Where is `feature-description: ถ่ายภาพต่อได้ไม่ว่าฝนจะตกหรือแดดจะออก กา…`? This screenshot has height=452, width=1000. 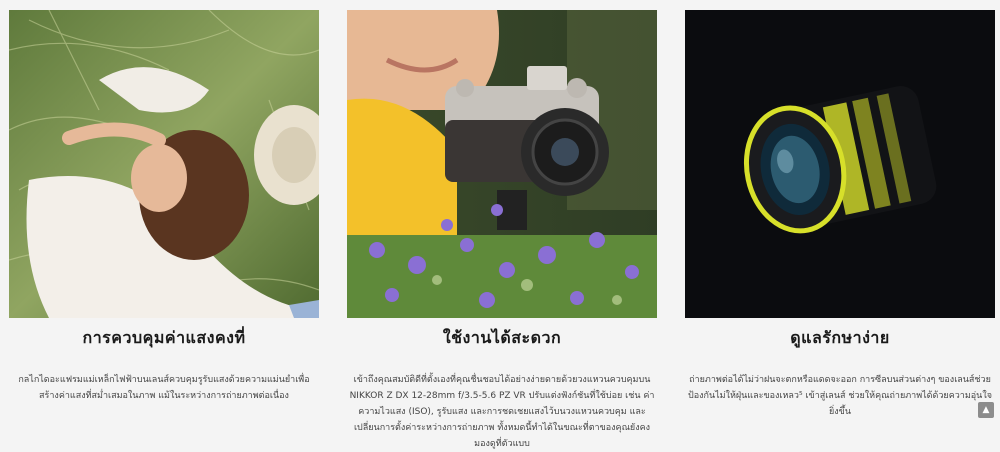 feature-description: ถ่ายภาพต่อได้ไม่ว่าฝนจะตกหรือแดดจะออก กา… is located at coordinates (839, 396).